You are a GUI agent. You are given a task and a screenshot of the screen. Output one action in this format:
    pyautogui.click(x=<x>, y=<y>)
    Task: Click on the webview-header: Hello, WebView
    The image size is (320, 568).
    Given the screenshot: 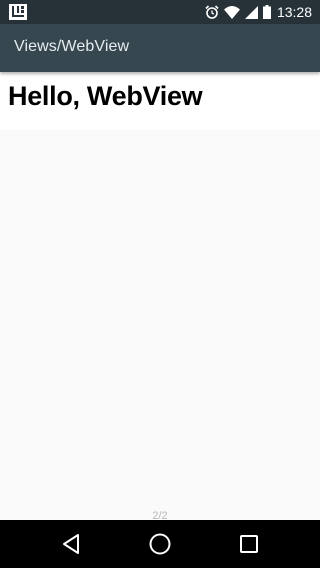 What is the action you would take?
    pyautogui.click(x=160, y=101)
    